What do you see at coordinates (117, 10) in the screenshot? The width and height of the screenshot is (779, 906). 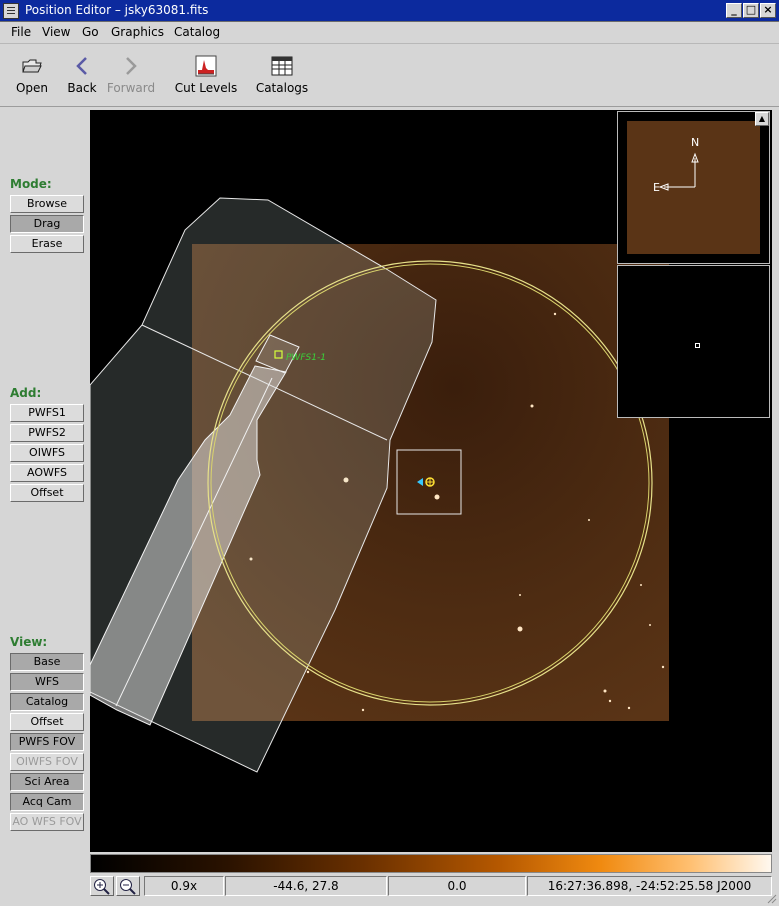 I see `window-title: Position Editor – jsky63081.fits` at bounding box center [117, 10].